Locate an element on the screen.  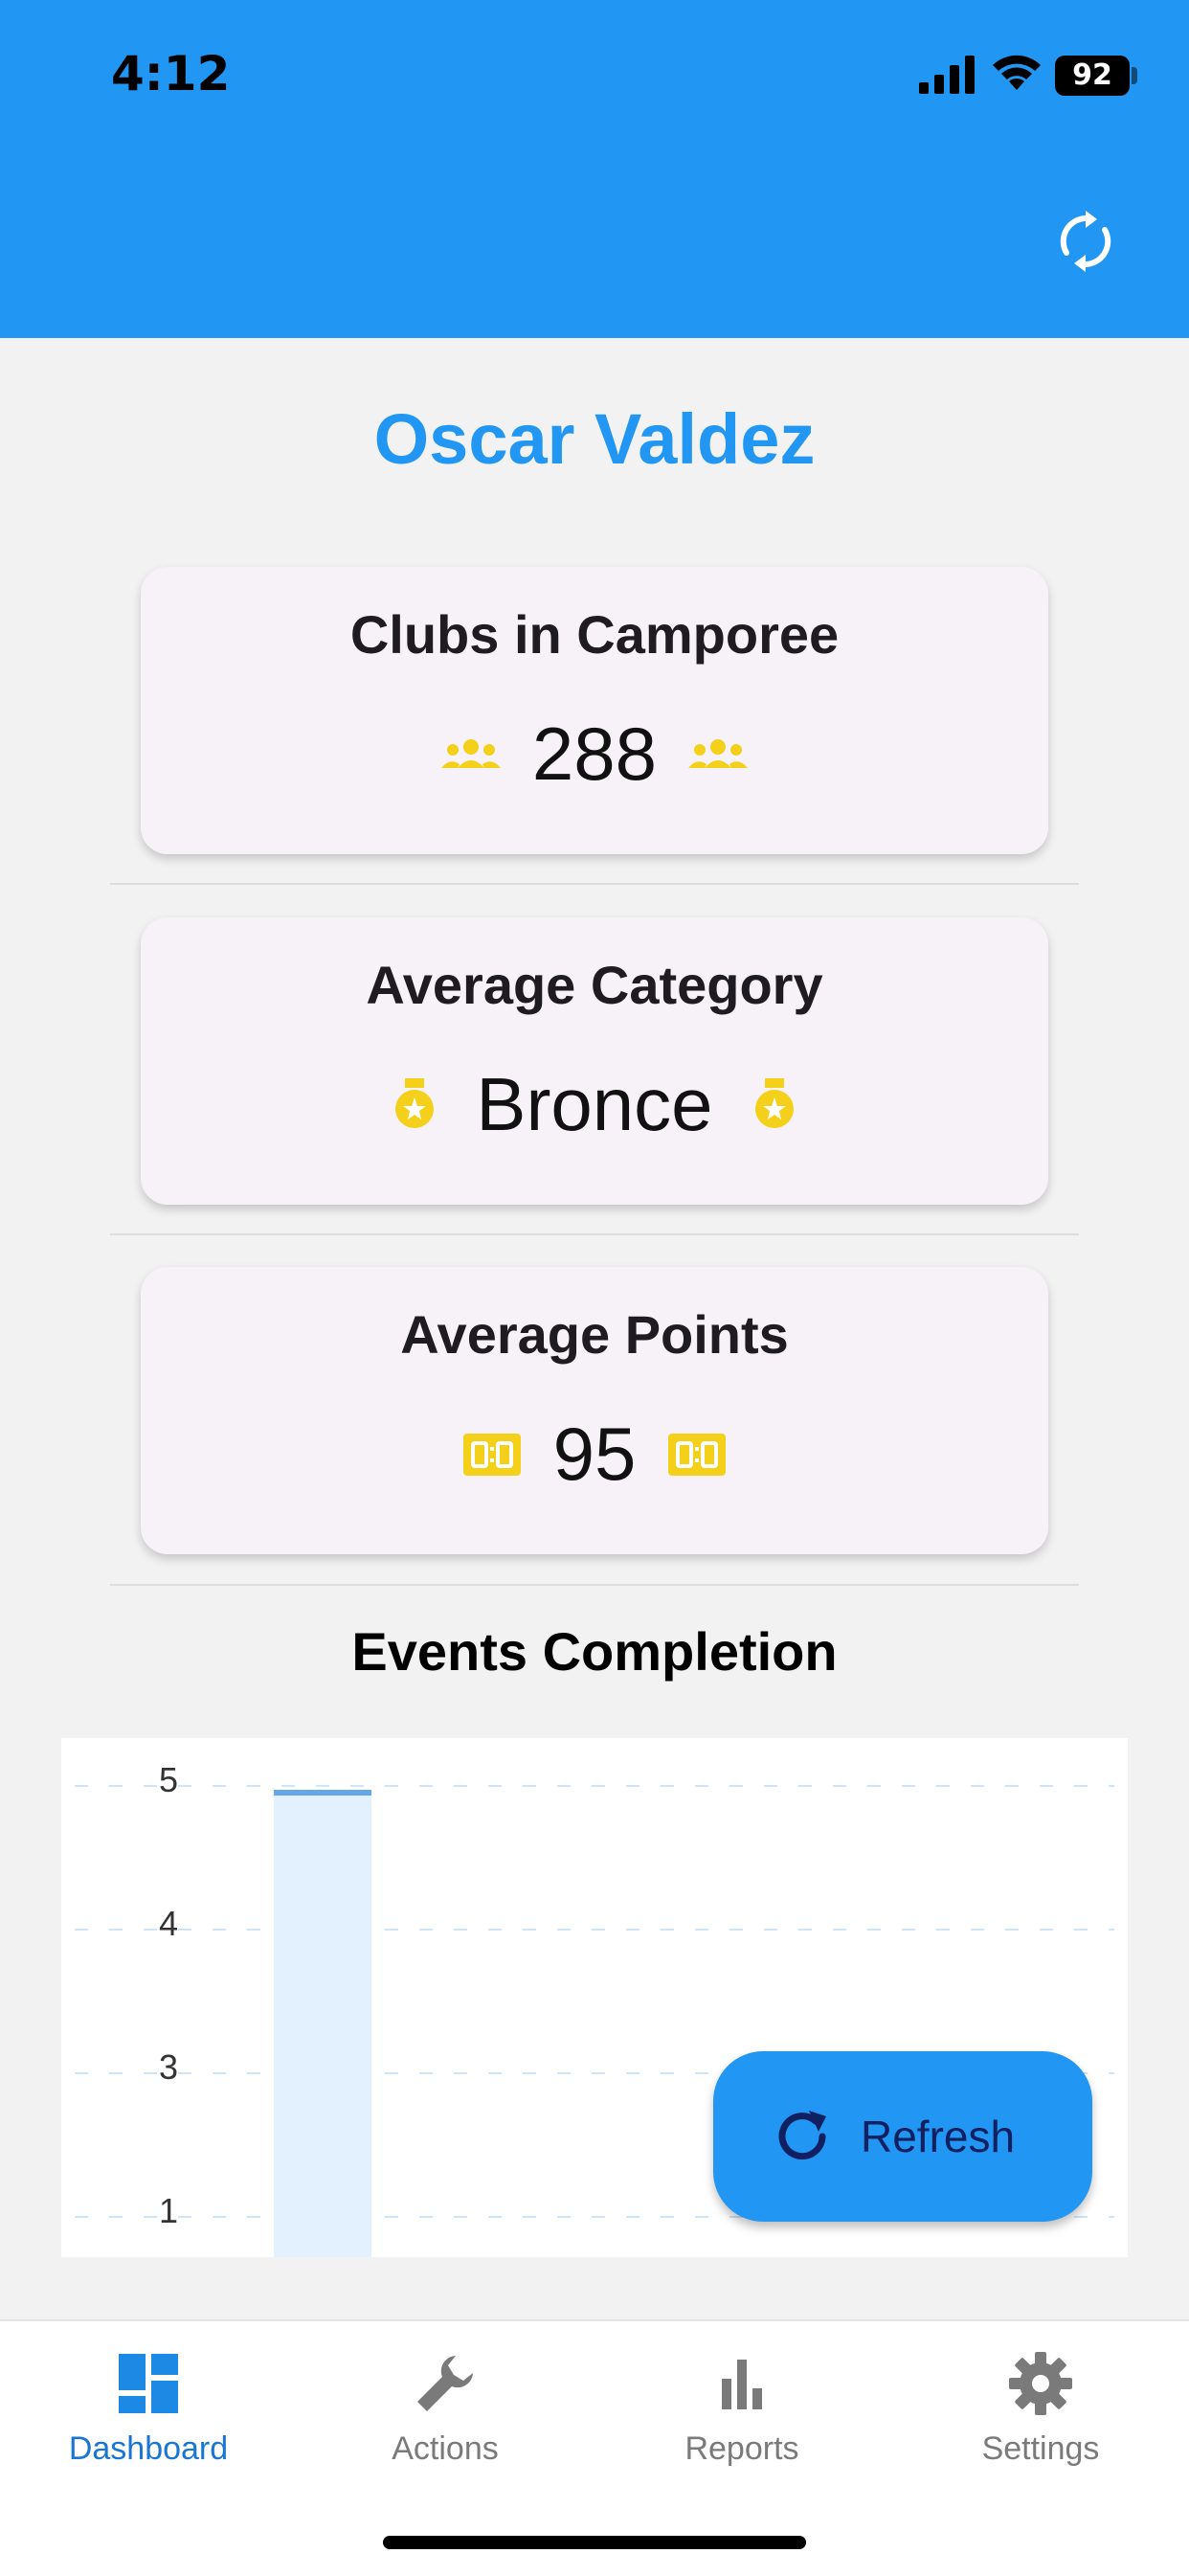
nav-label: Dashboard is located at coordinates (148, 2448).